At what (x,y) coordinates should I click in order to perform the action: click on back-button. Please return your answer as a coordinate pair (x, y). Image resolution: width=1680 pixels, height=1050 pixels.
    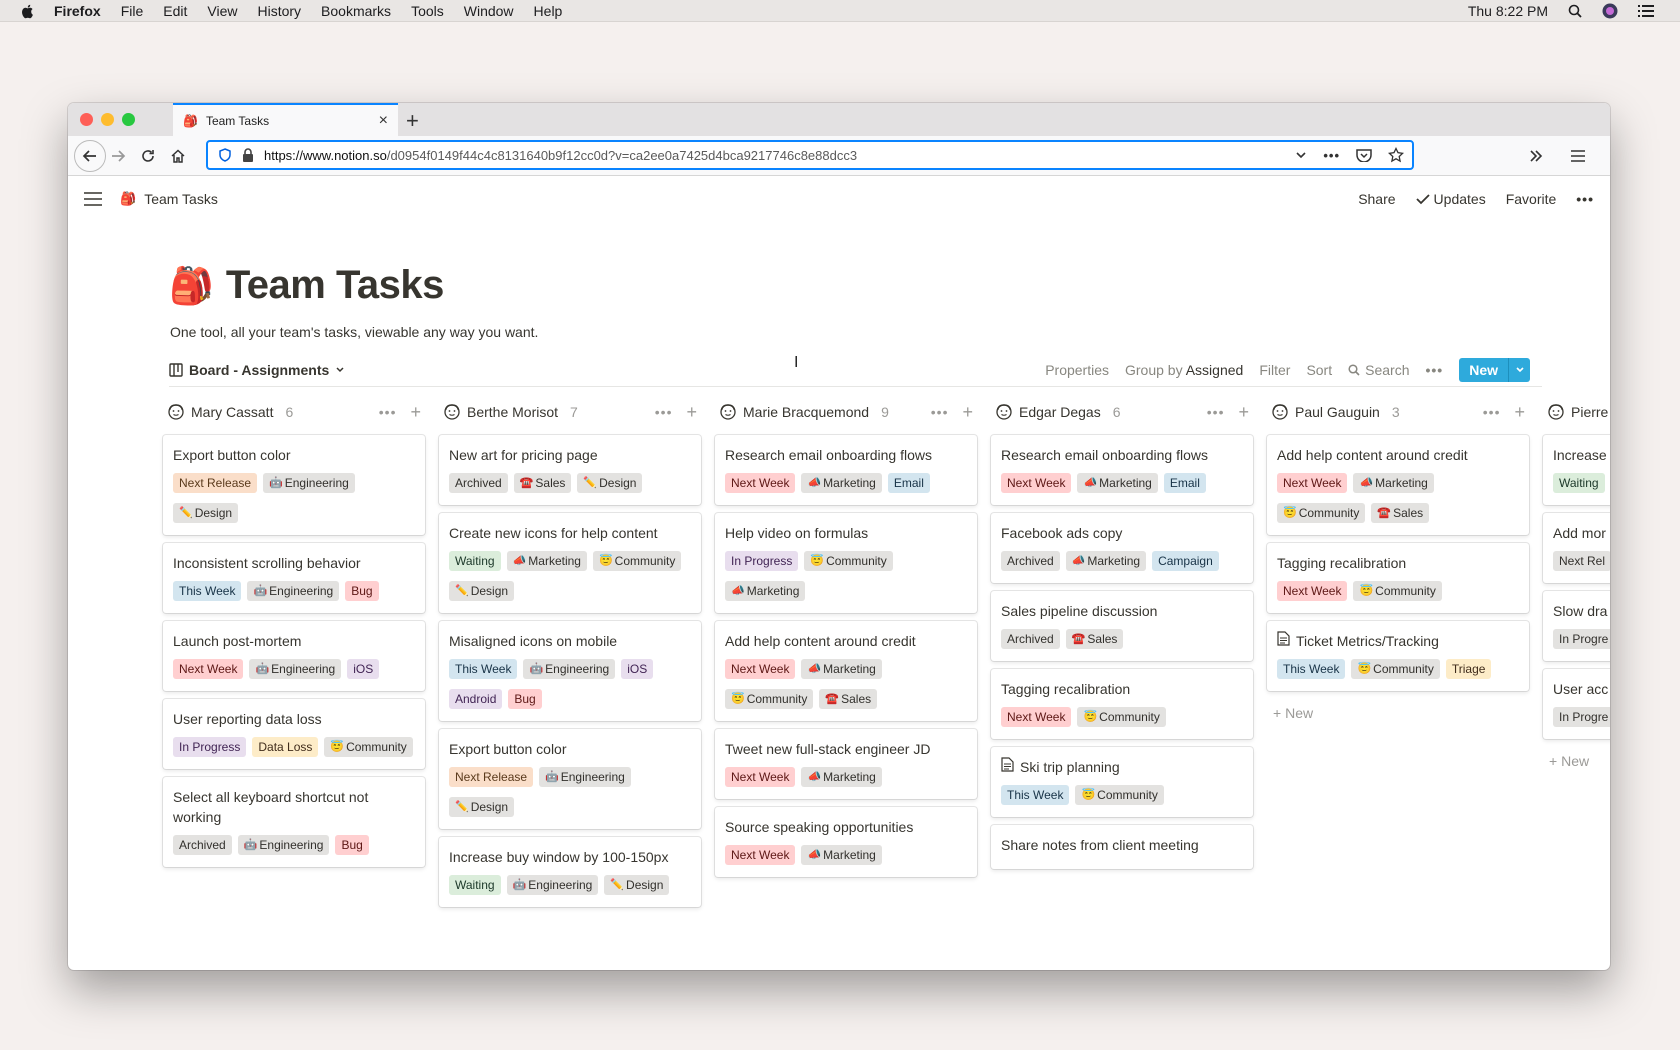
    Looking at the image, I should click on (90, 156).